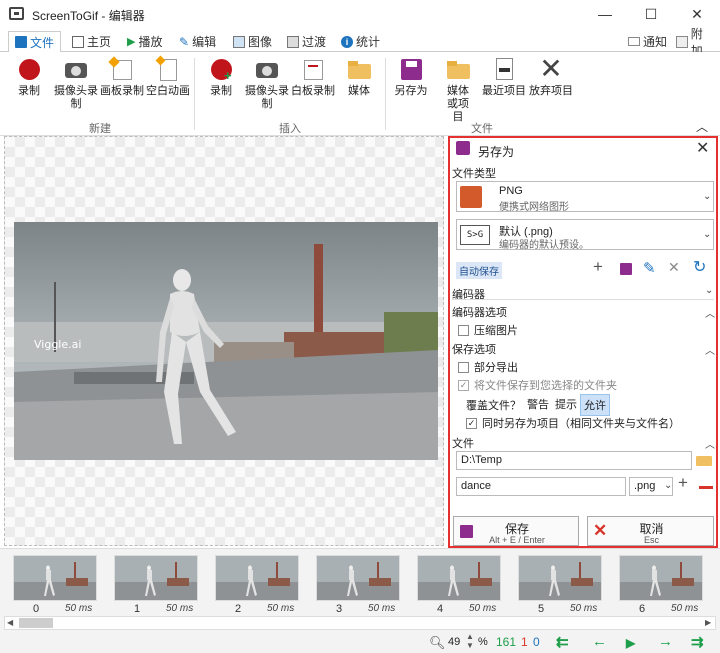  What do you see at coordinates (695, 42) in the screenshot?
I see `extras-button: 附加` at bounding box center [695, 42].